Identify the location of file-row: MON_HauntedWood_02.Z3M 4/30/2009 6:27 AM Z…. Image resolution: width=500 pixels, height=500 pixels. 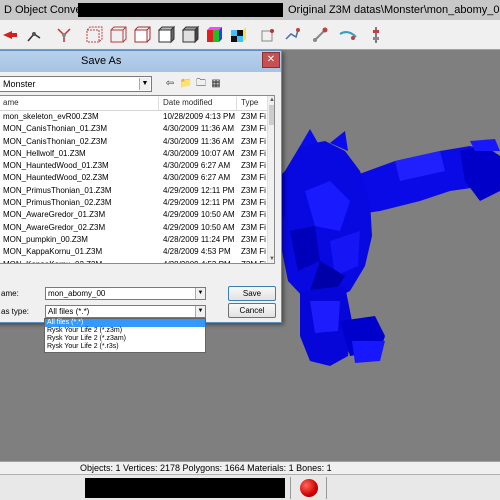
(133, 178).